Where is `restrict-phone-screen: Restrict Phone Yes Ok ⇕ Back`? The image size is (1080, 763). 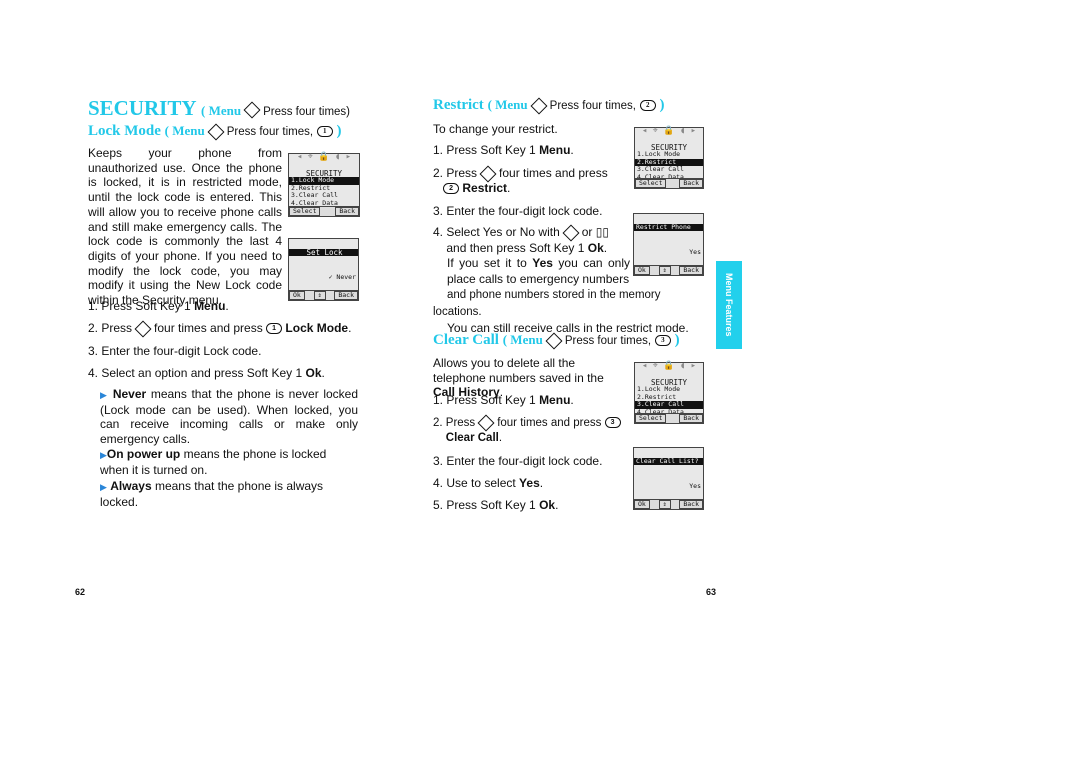
restrict-phone-screen: Restrict Phone Yes Ok ⇕ Back is located at coordinates (668, 244).